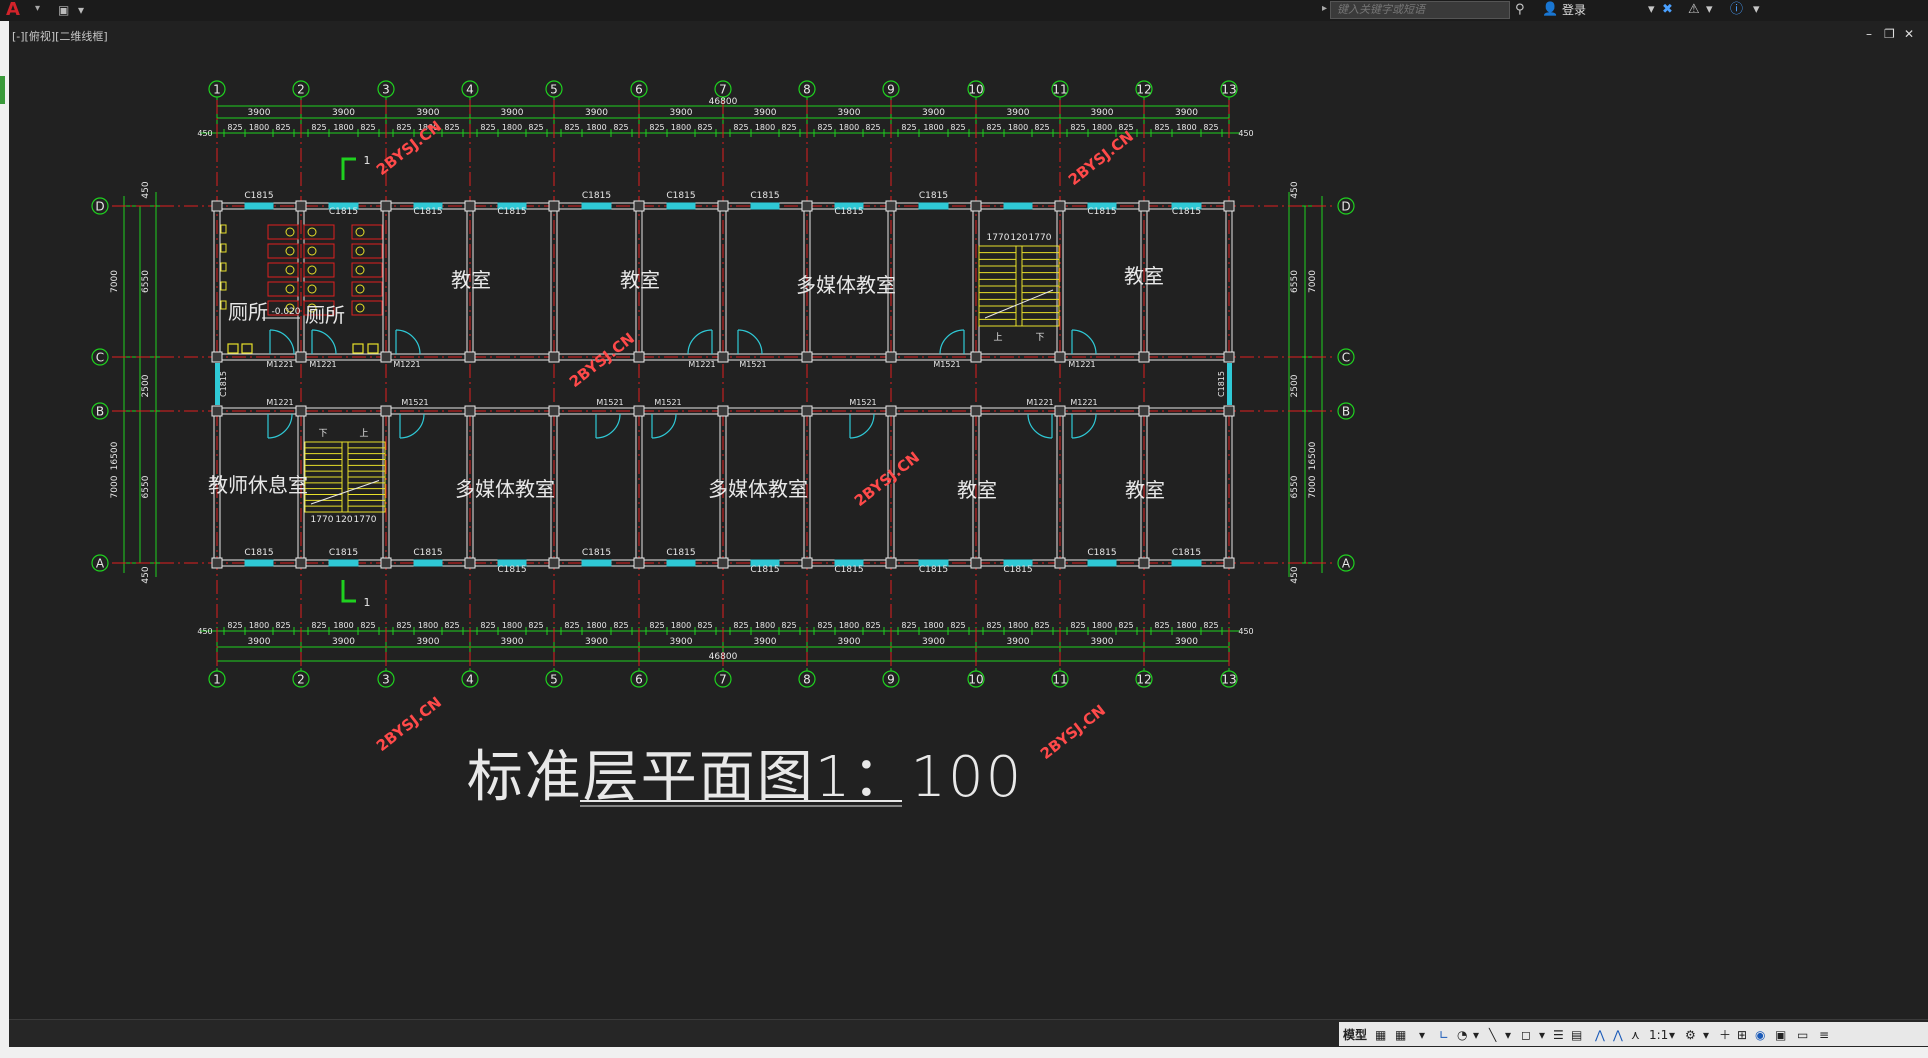 Image resolution: width=1928 pixels, height=1058 pixels. What do you see at coordinates (1526, 1035) in the screenshot?
I see `osnap-icon: ◻` at bounding box center [1526, 1035].